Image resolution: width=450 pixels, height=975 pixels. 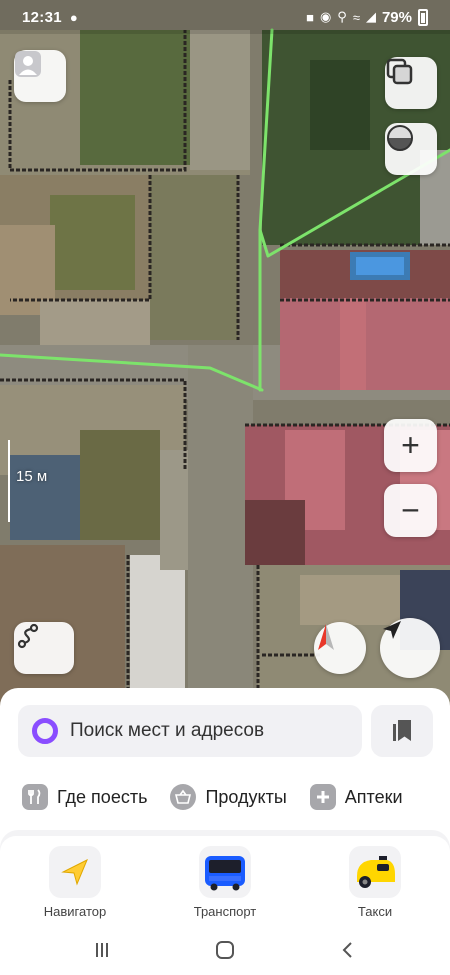 What do you see at coordinates (310, 17) in the screenshot?
I see `notification-icon: ■` at bounding box center [310, 17].